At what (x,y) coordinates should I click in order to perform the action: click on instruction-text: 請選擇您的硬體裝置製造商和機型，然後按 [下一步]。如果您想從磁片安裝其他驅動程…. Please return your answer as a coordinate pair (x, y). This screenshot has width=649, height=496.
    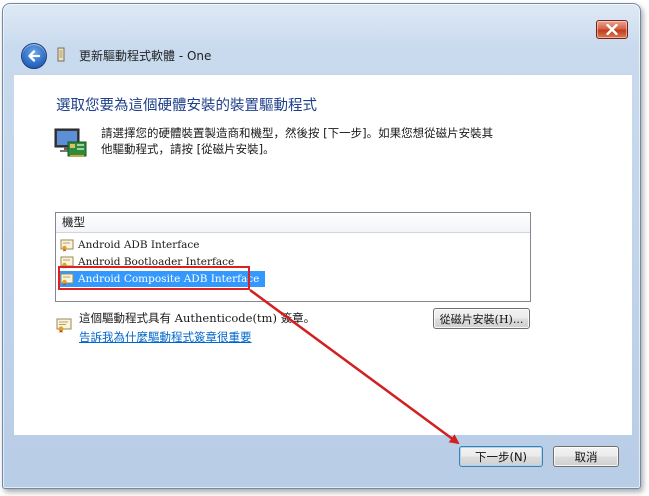
    Looking at the image, I should click on (297, 141).